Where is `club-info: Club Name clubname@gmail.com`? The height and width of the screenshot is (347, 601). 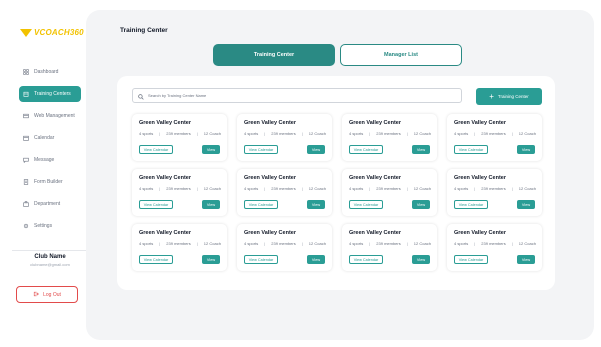 club-info: Club Name clubname@gmail.com is located at coordinates (50, 260).